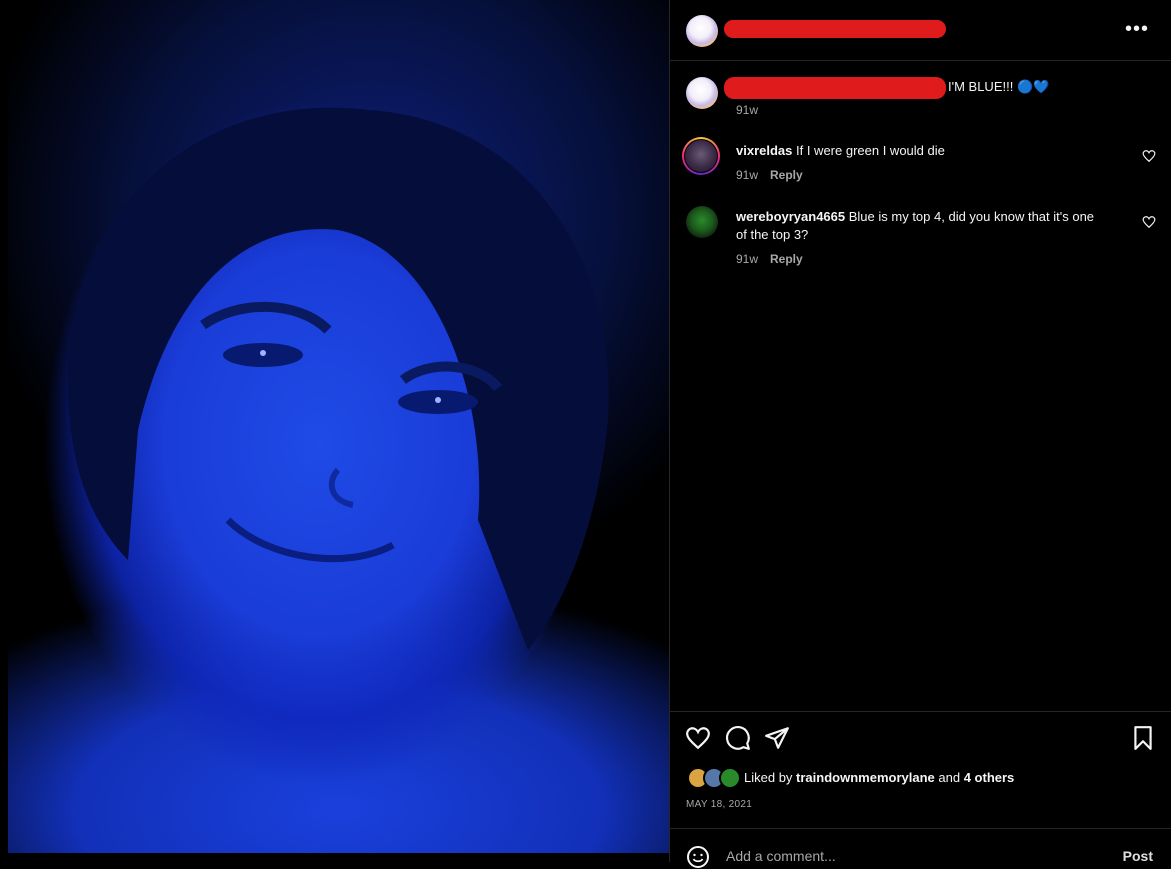 This screenshot has width=1171, height=869. What do you see at coordinates (747, 110) in the screenshot?
I see `caption-time: 91w` at bounding box center [747, 110].